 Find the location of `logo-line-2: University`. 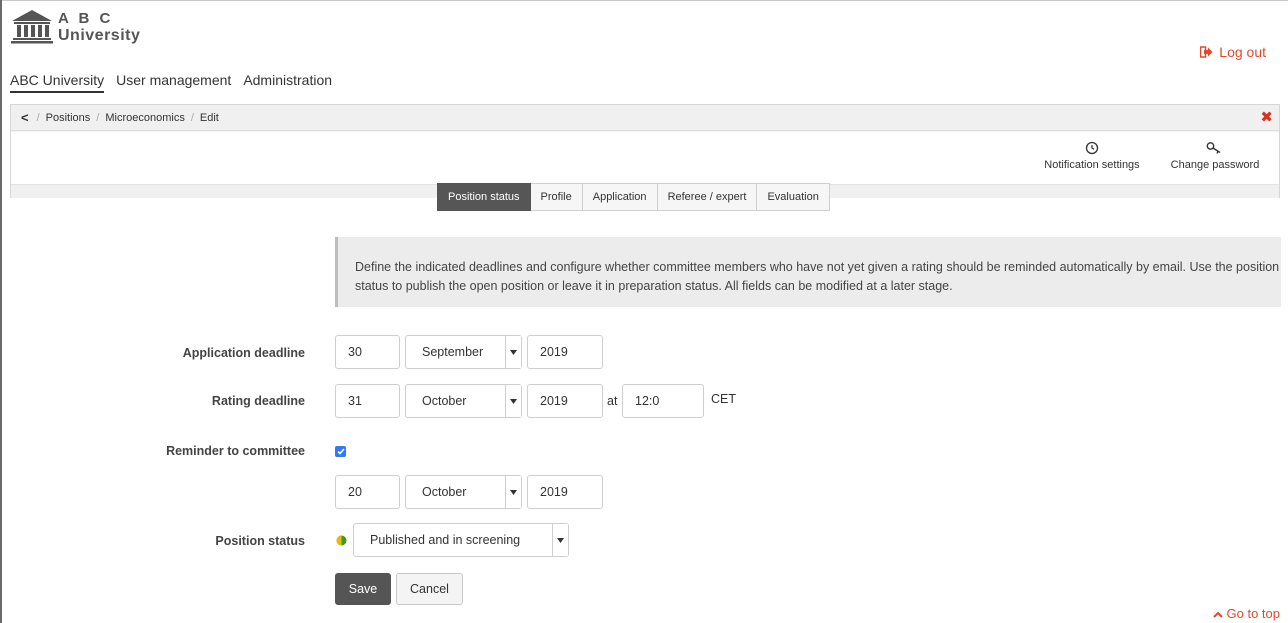

logo-line-2: University is located at coordinates (99, 35).